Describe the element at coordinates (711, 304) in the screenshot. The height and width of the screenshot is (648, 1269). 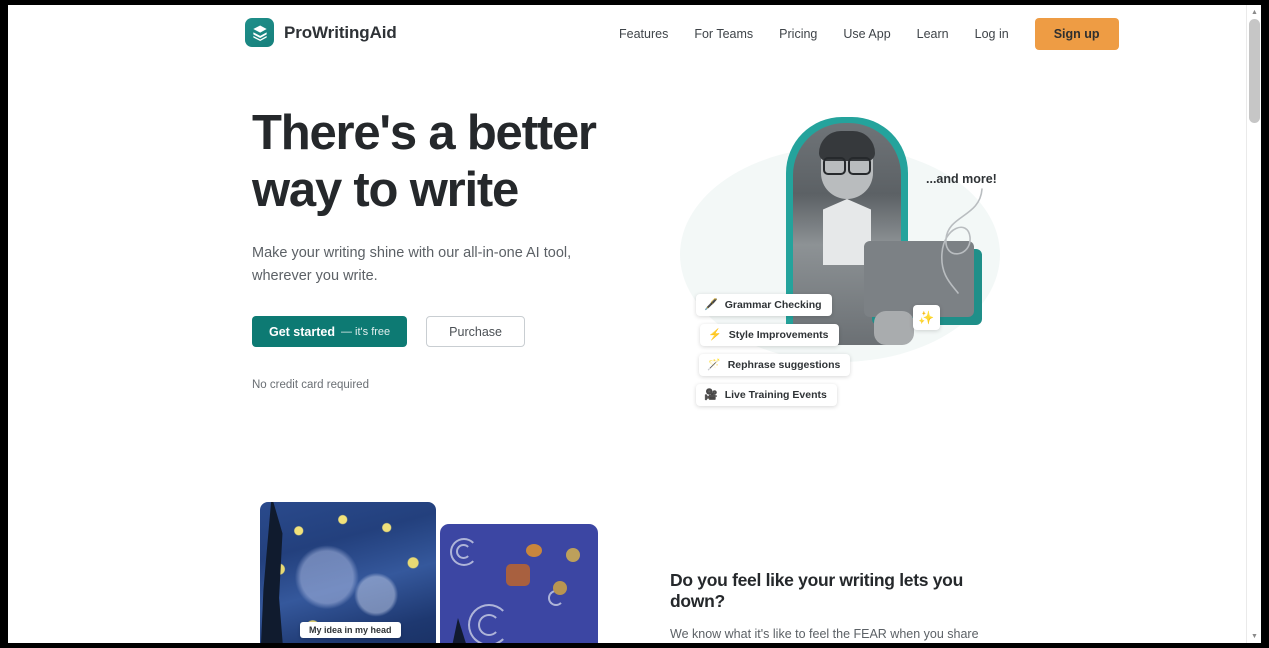
I see `fountain-pen-icon: 🖋️` at that location.